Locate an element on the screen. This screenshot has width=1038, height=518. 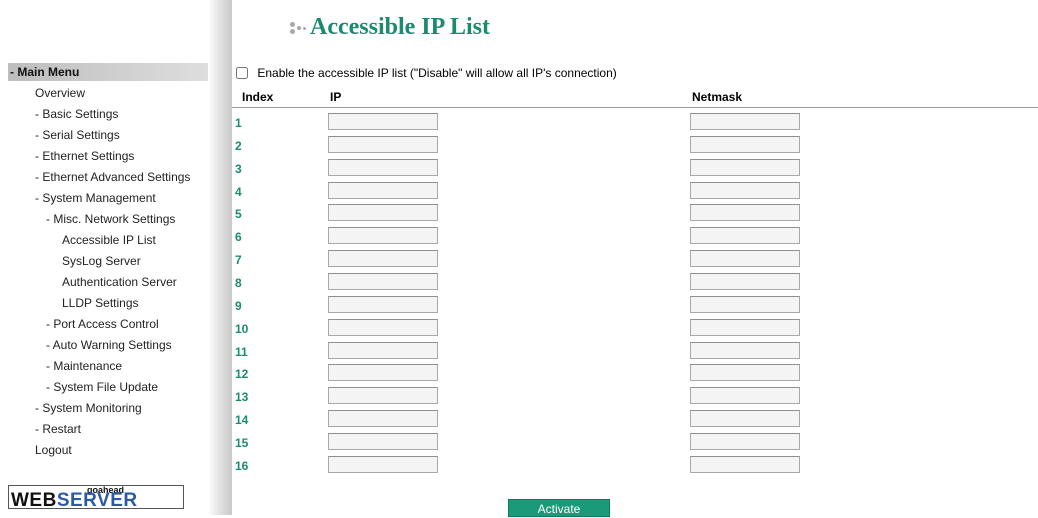
row-index: 14 is located at coordinates (242, 420).